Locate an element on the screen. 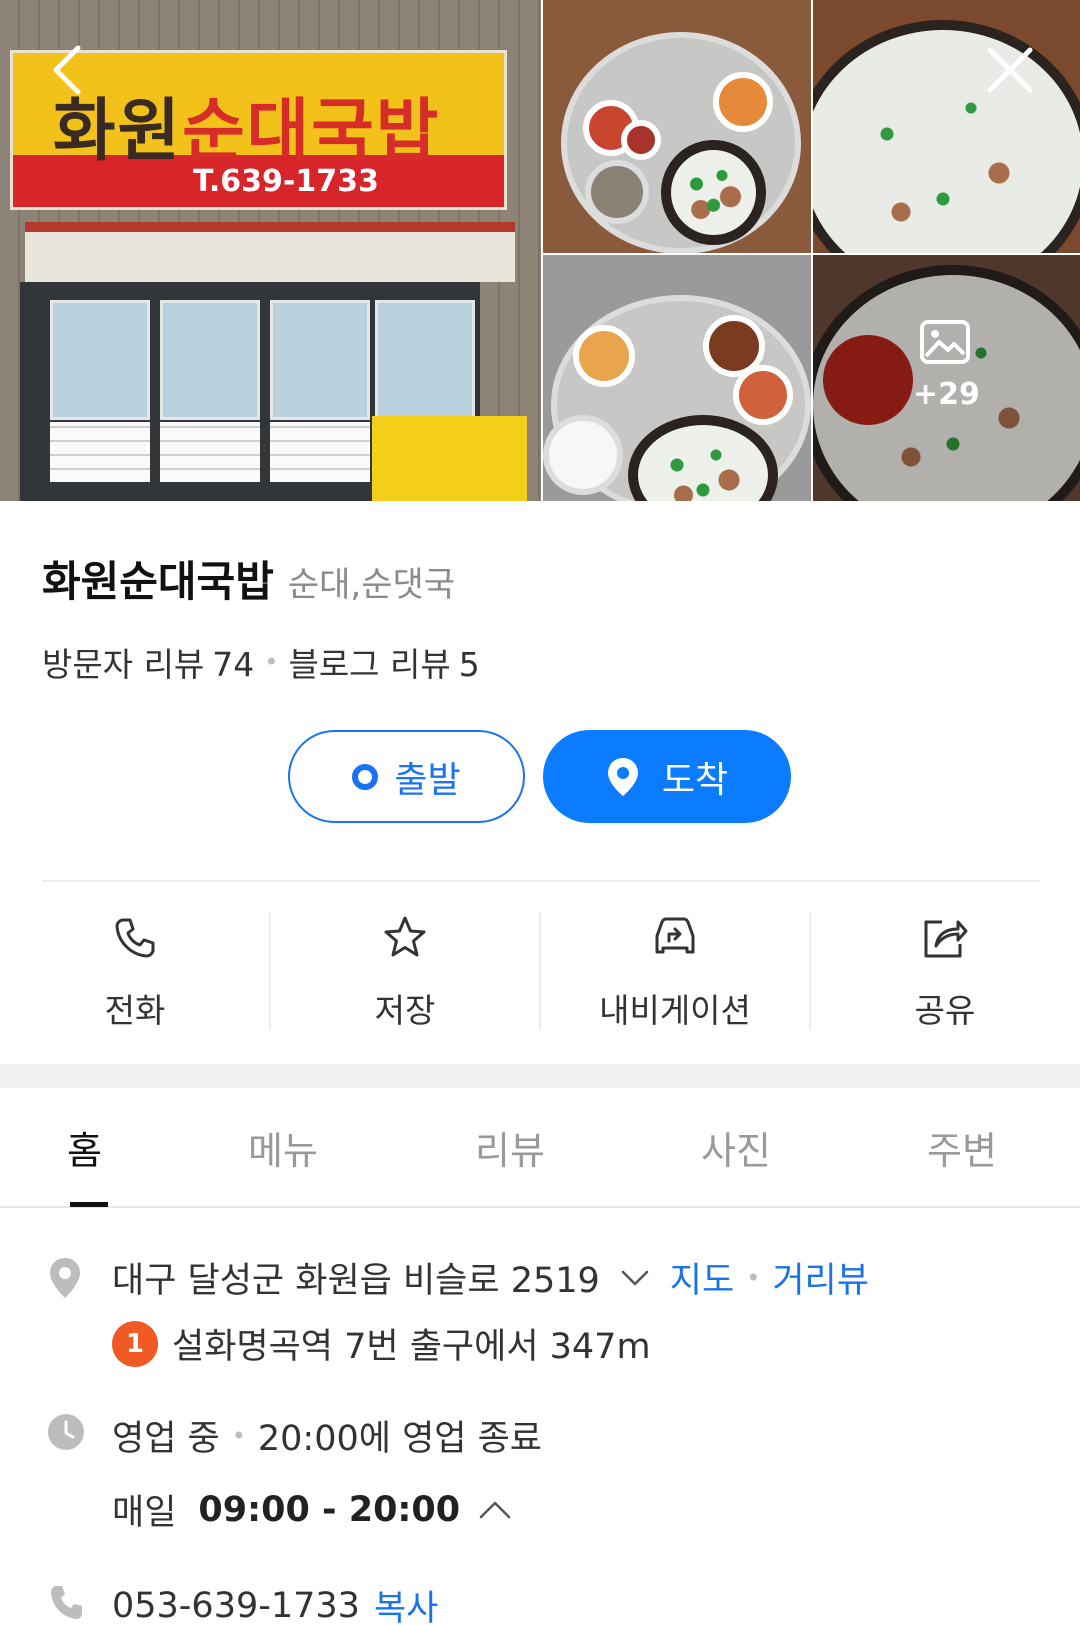 This screenshot has height=1625, width=1080. street-view-link: 거리뷰 is located at coordinates (820, 1277).